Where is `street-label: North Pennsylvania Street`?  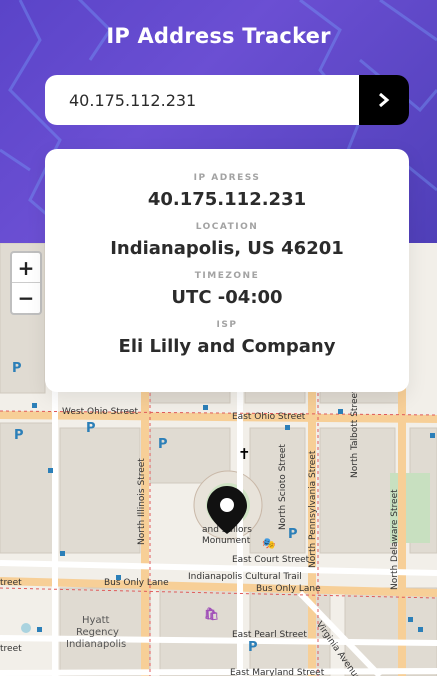
street-label: North Pennsylvania Street is located at coordinates (313, 509).